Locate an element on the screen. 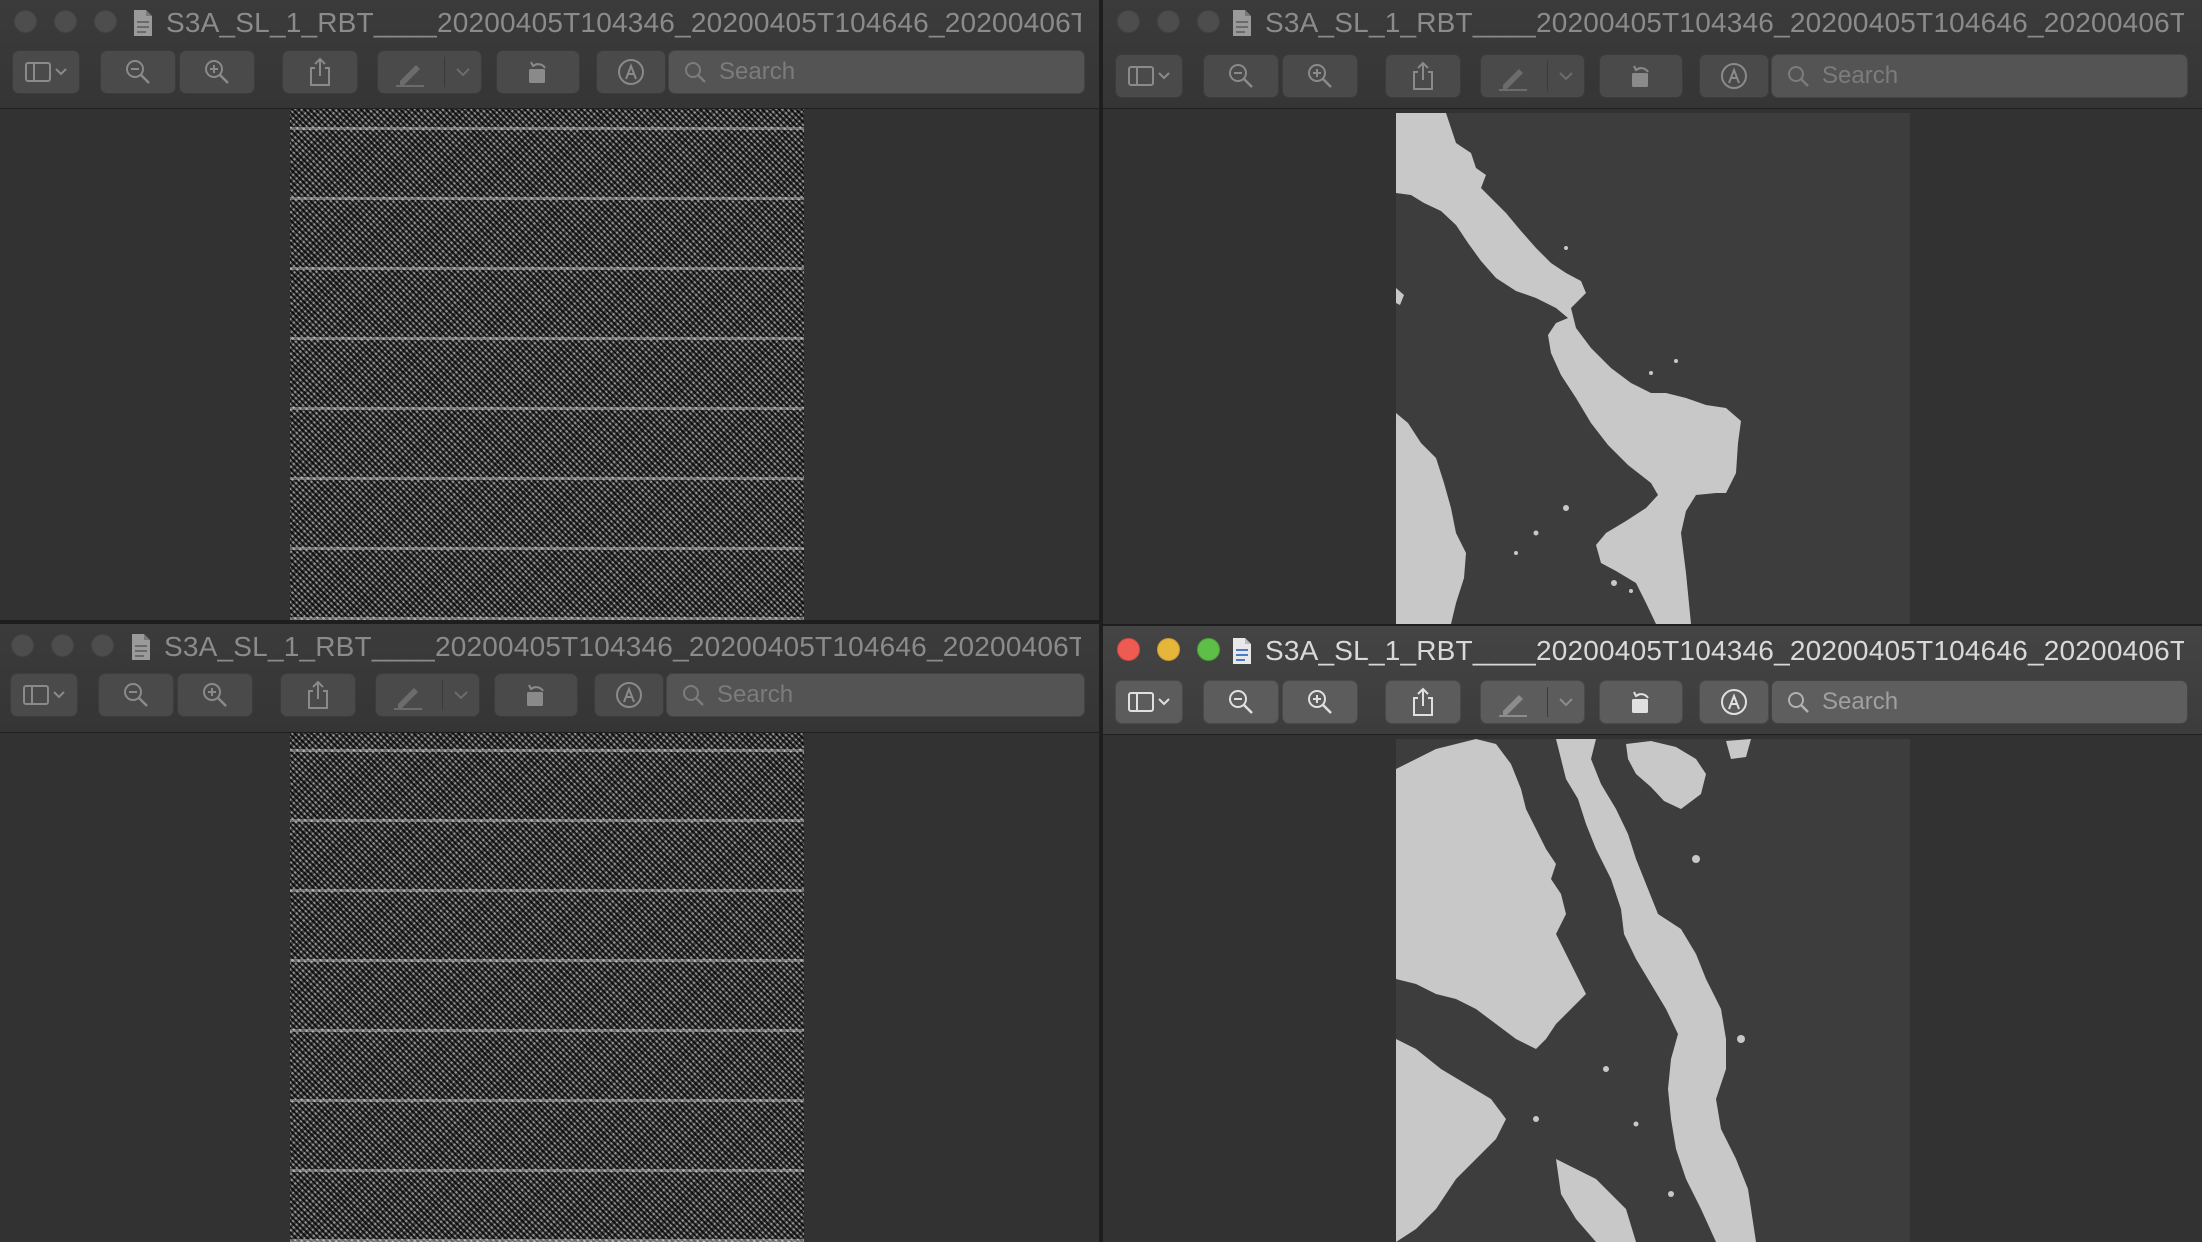 The height and width of the screenshot is (1242, 2202). zoom-in-icon is located at coordinates (1320, 76).